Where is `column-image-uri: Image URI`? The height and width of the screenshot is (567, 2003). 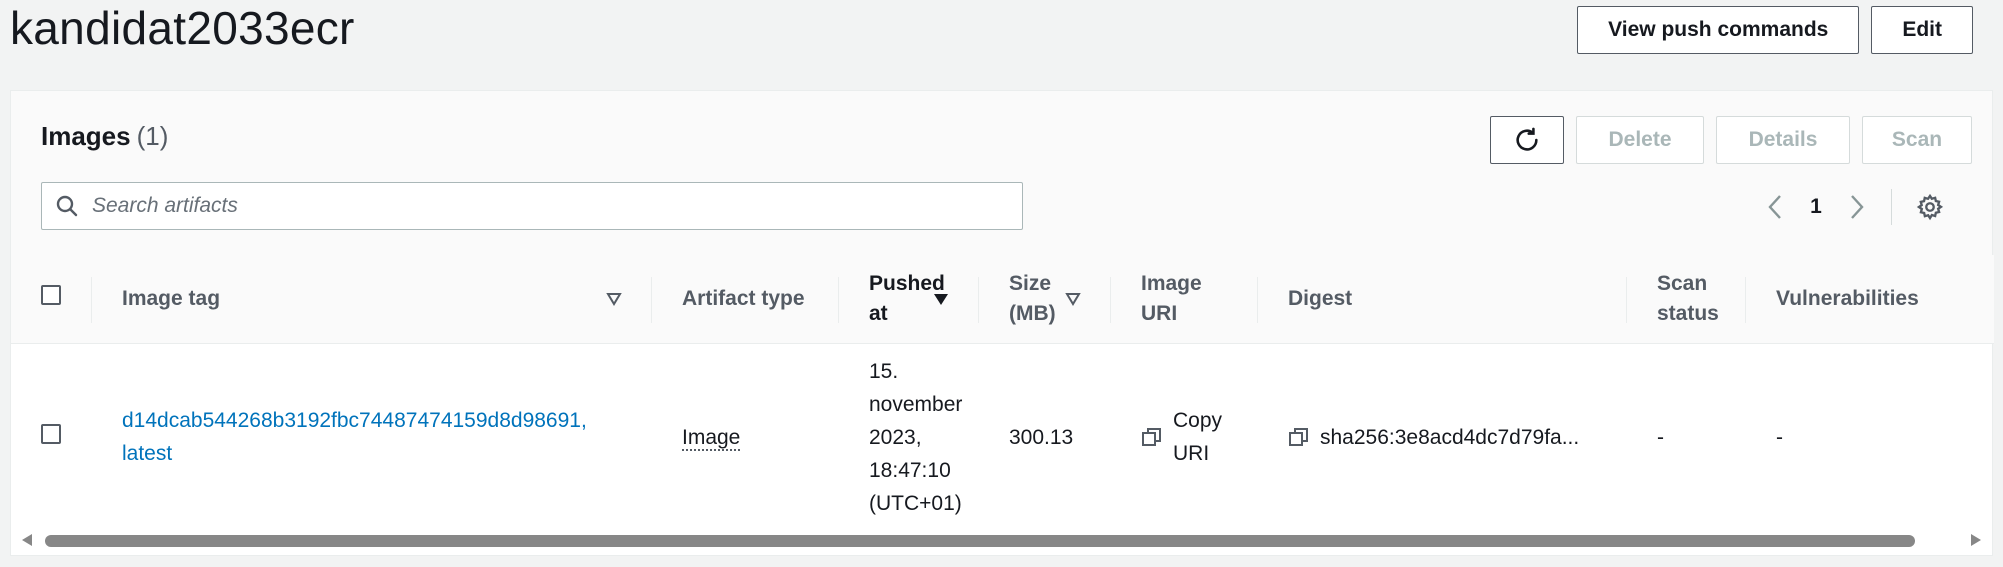 column-image-uri: Image URI is located at coordinates (1184, 299).